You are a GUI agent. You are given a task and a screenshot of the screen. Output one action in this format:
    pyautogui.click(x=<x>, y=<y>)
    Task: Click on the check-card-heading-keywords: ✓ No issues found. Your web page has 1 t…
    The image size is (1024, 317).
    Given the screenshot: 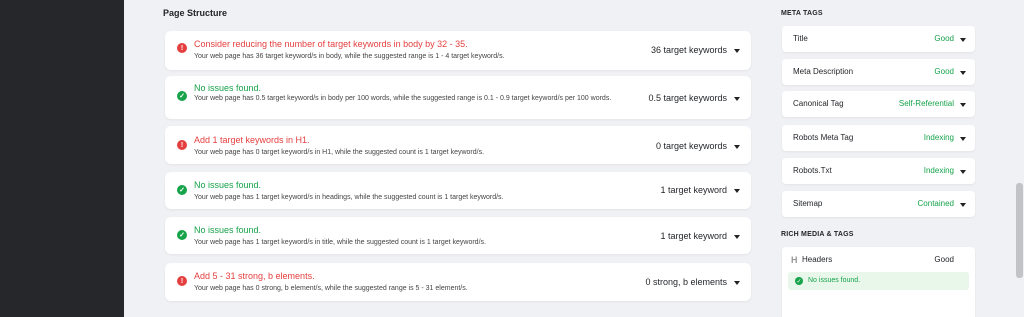 What is the action you would take?
    pyautogui.click(x=458, y=190)
    